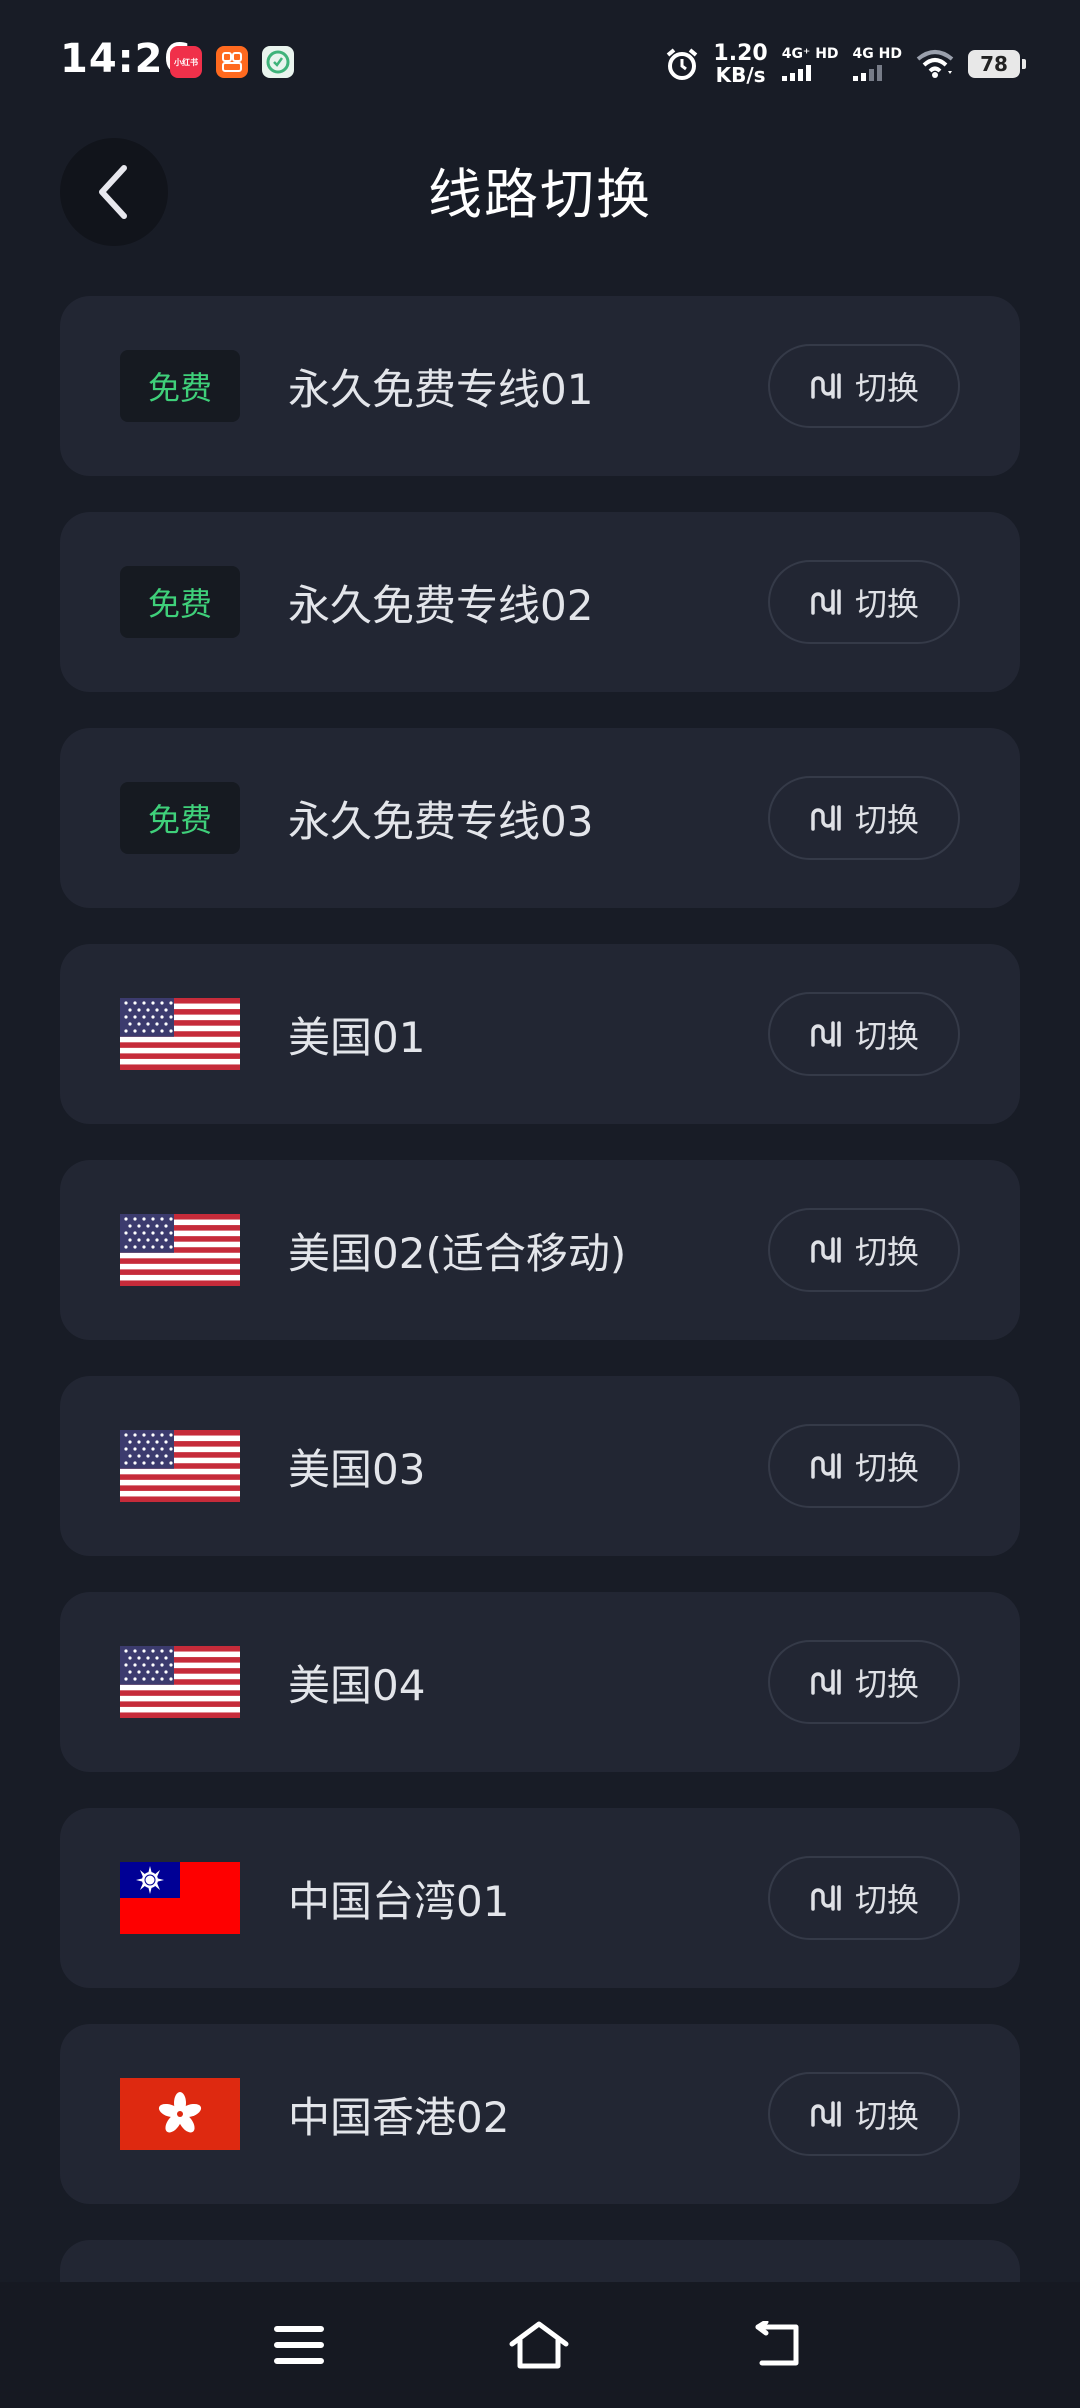  I want to click on taobao-app-icon, so click(232, 62).